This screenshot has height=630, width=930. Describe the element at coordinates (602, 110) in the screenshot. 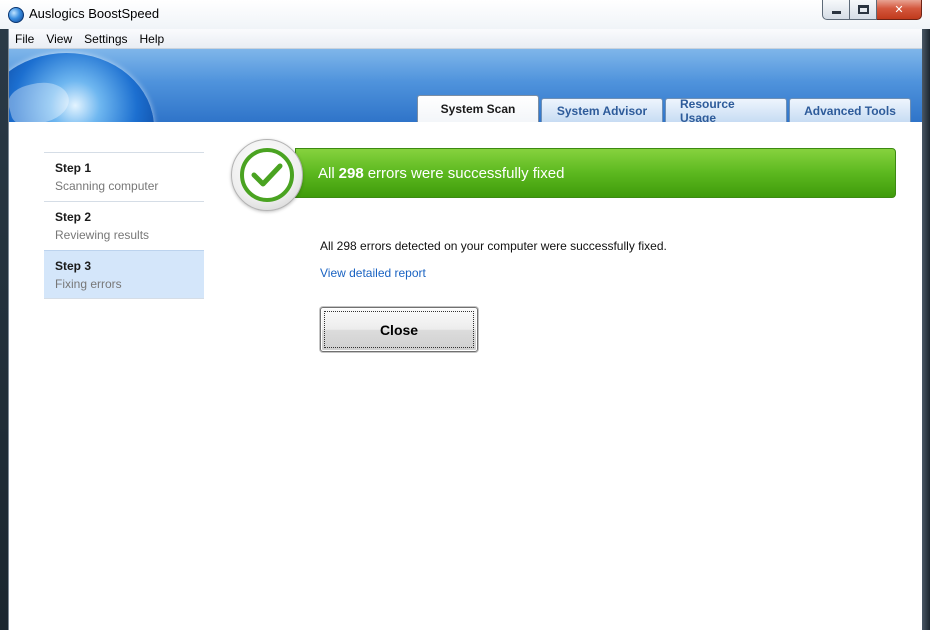

I see `tab-system-advisor: System Advisor` at that location.